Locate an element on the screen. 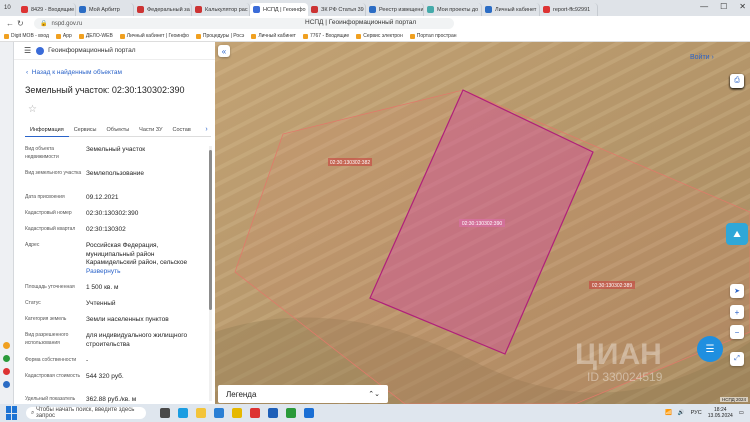 Image resolution: width=750 pixels, height=422 pixels. edge-icon is located at coordinates (183, 413).